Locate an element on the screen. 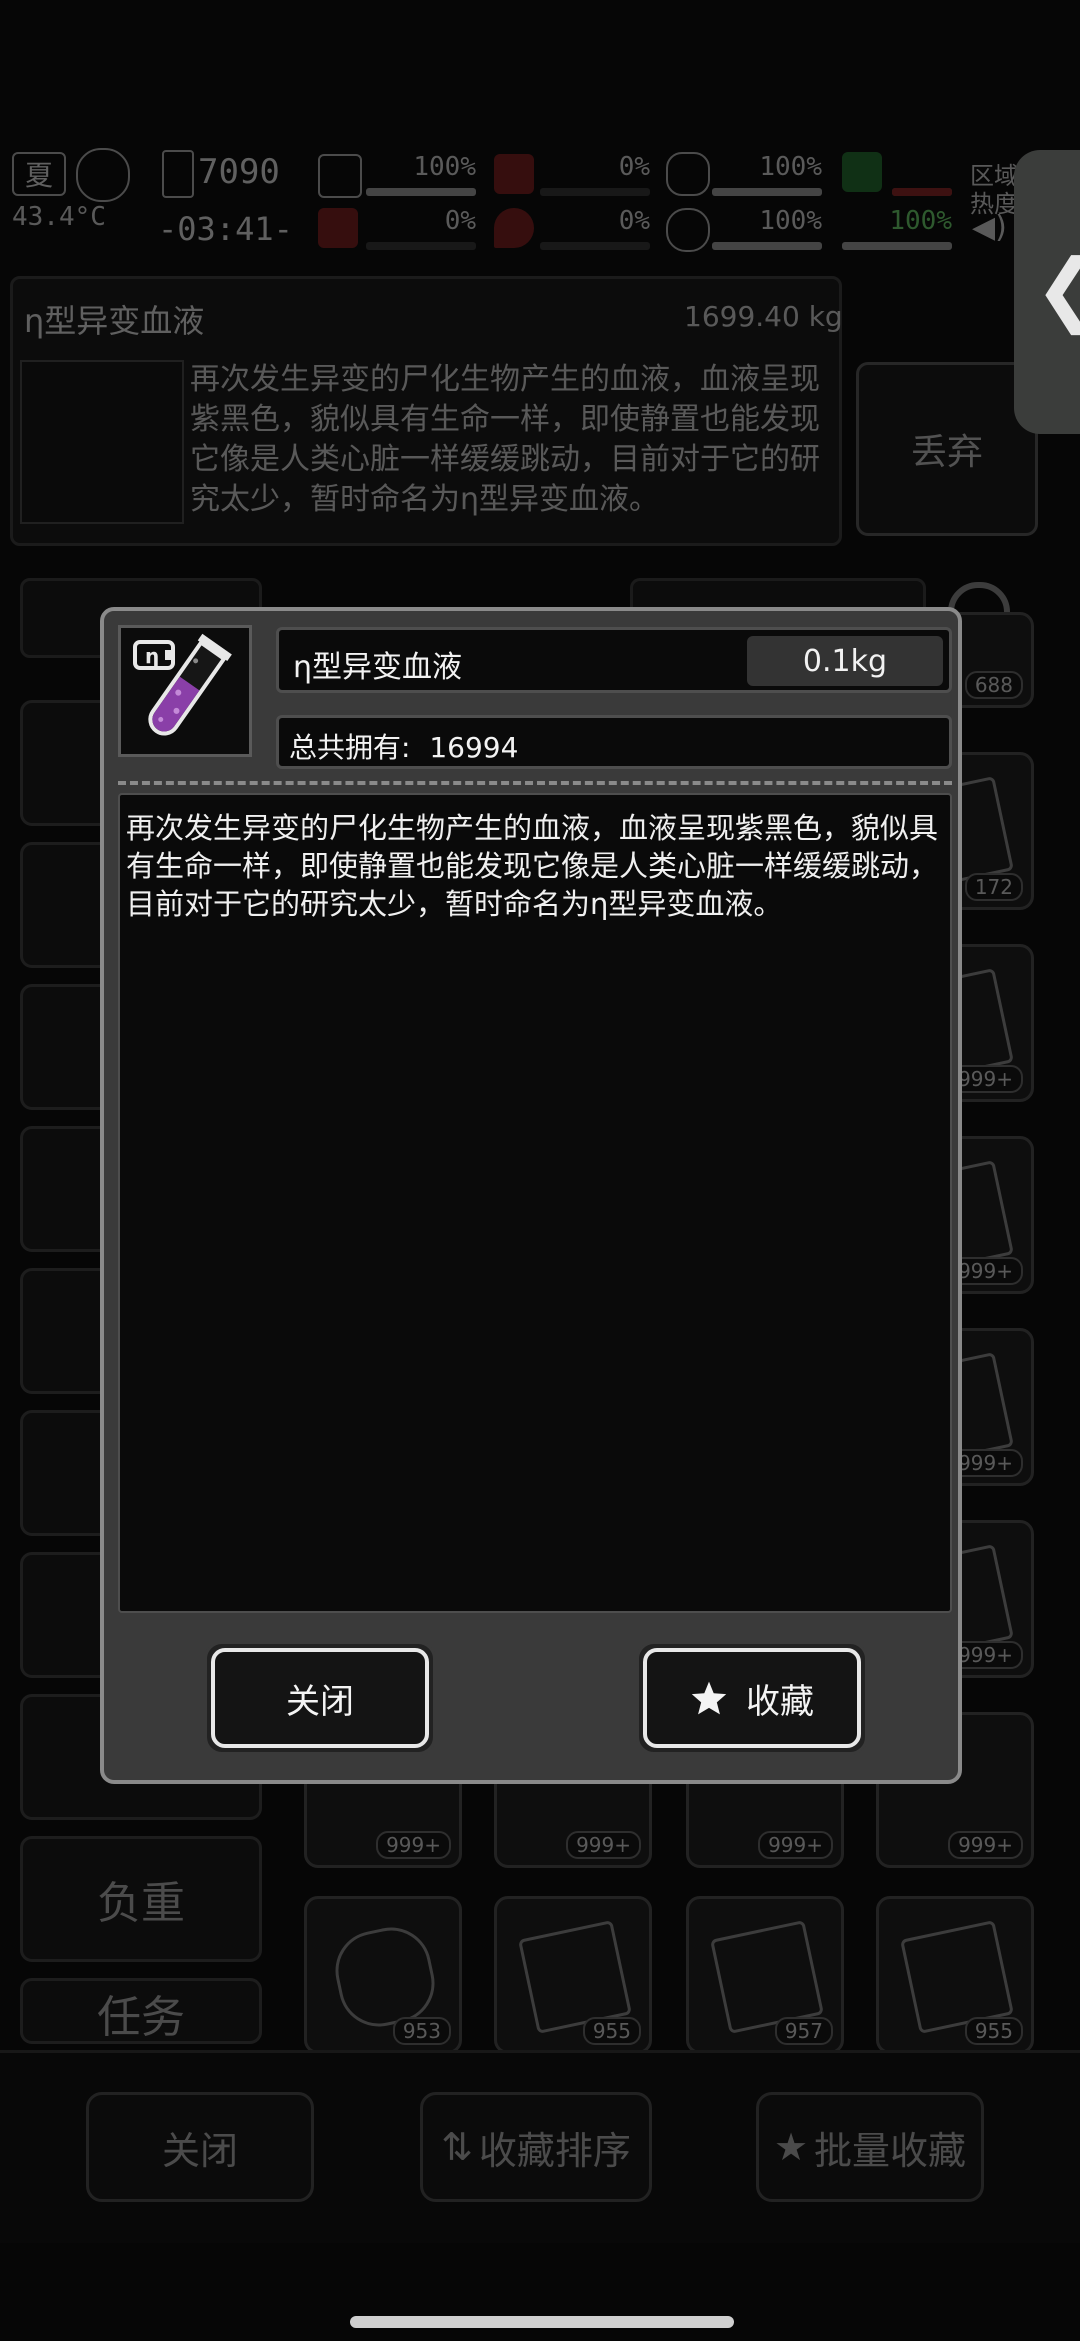 Image resolution: width=1080 pixels, height=2341 pixels. task-label: 任务 is located at coordinates (141, 2017).